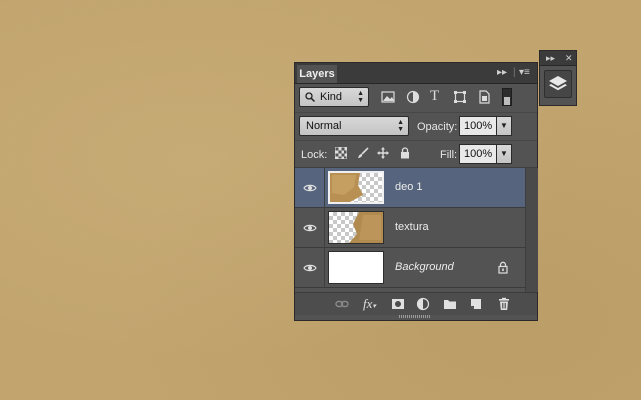 This screenshot has height=400, width=641. What do you see at coordinates (317, 74) in the screenshot?
I see `tab-layers: Layers` at bounding box center [317, 74].